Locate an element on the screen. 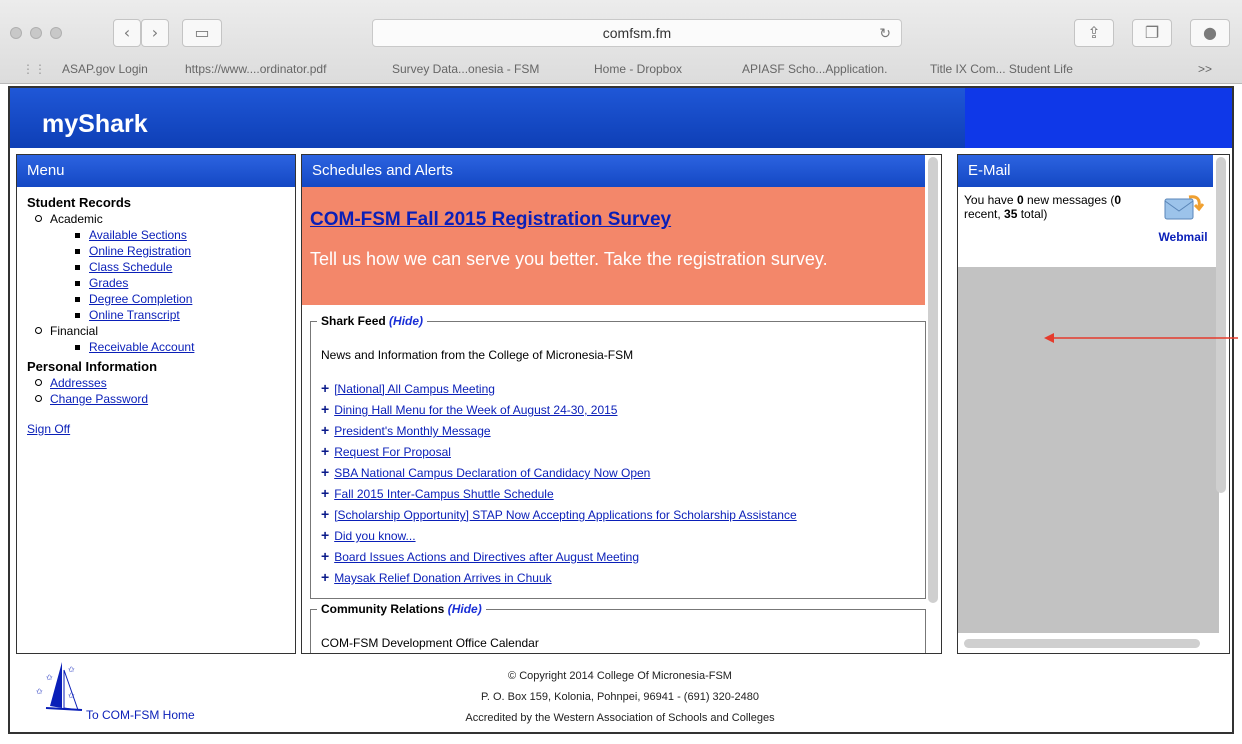  bookmark-item: Title IX Com... Student Life is located at coordinates (1001, 69).